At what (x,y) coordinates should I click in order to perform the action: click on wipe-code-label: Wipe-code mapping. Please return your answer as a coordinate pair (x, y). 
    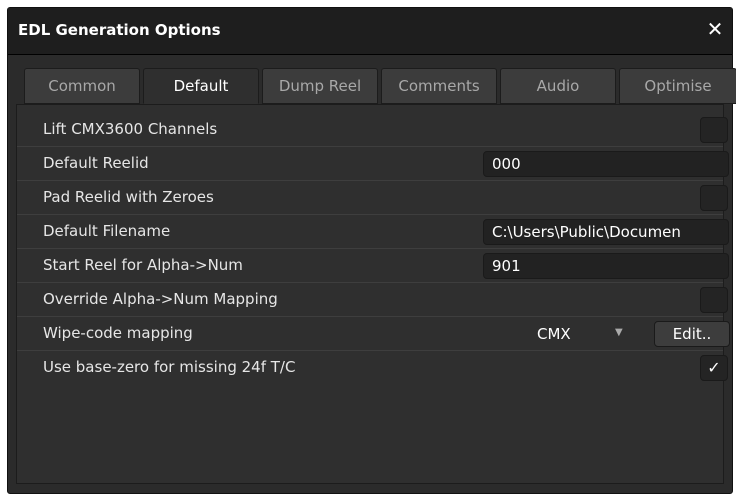
    Looking at the image, I should click on (118, 333).